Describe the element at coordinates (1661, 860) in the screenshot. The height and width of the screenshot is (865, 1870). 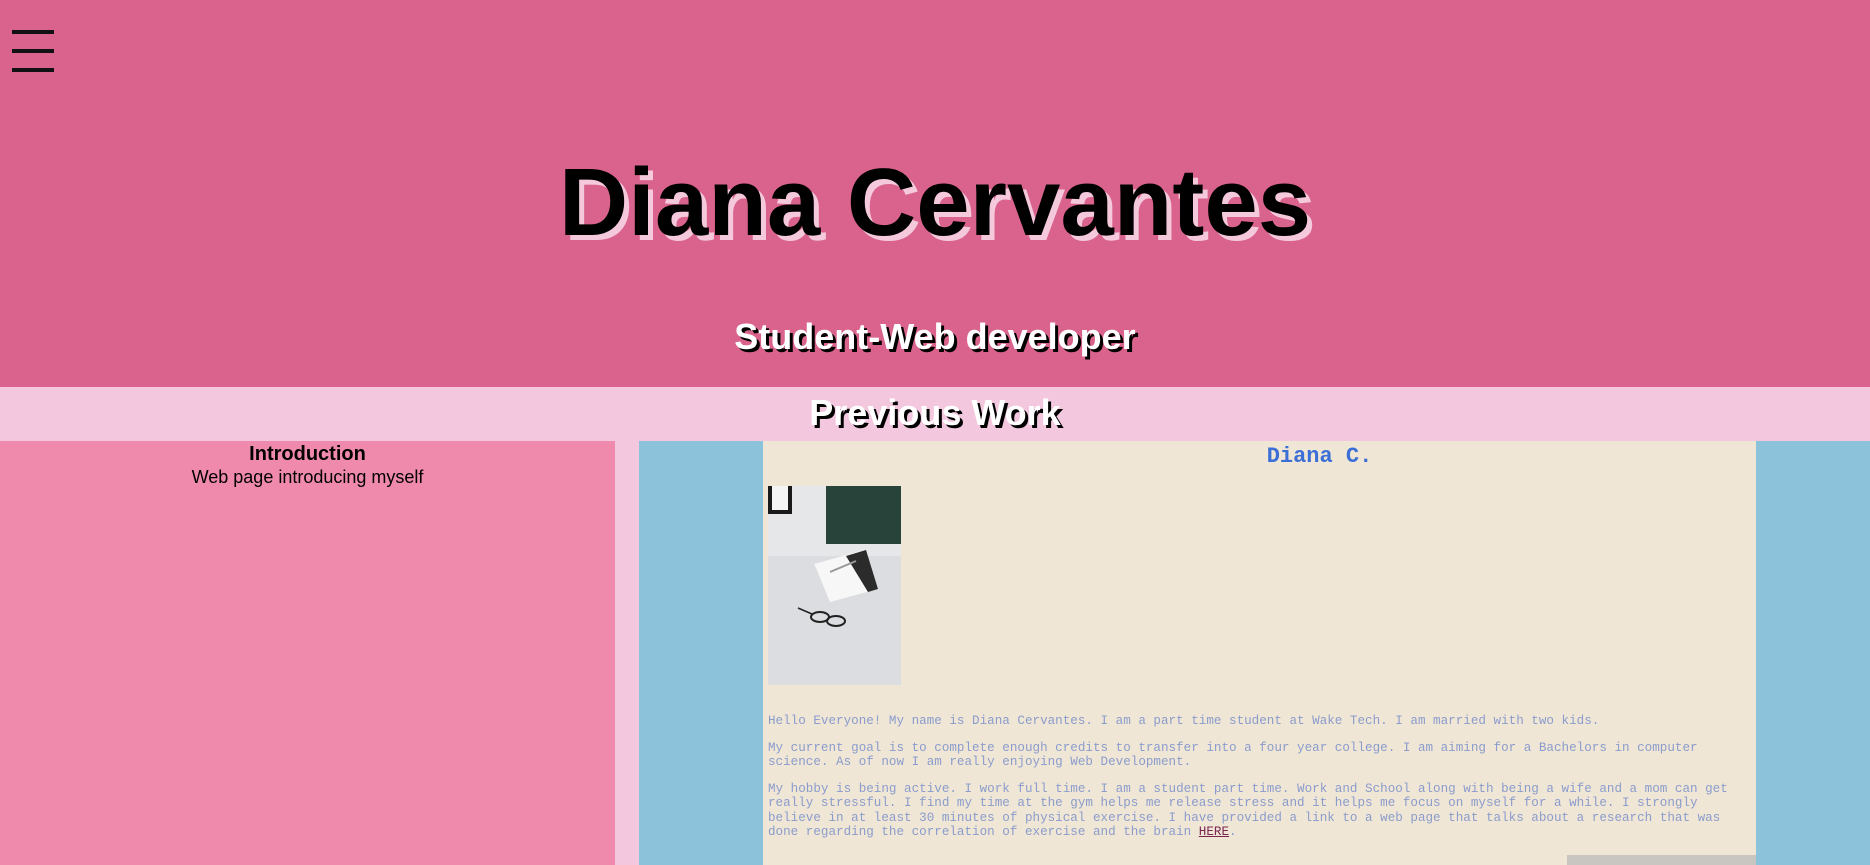
I see `secondary-photo` at that location.